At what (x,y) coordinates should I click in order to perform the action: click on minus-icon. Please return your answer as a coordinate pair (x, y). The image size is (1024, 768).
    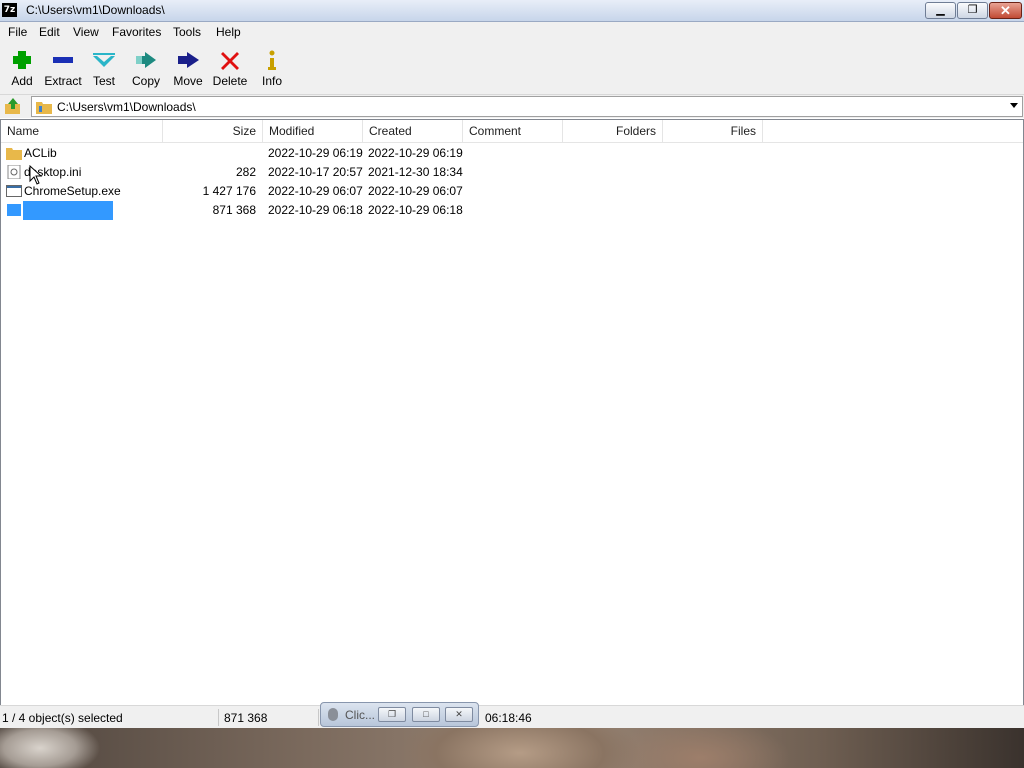
    Looking at the image, I should click on (63, 60).